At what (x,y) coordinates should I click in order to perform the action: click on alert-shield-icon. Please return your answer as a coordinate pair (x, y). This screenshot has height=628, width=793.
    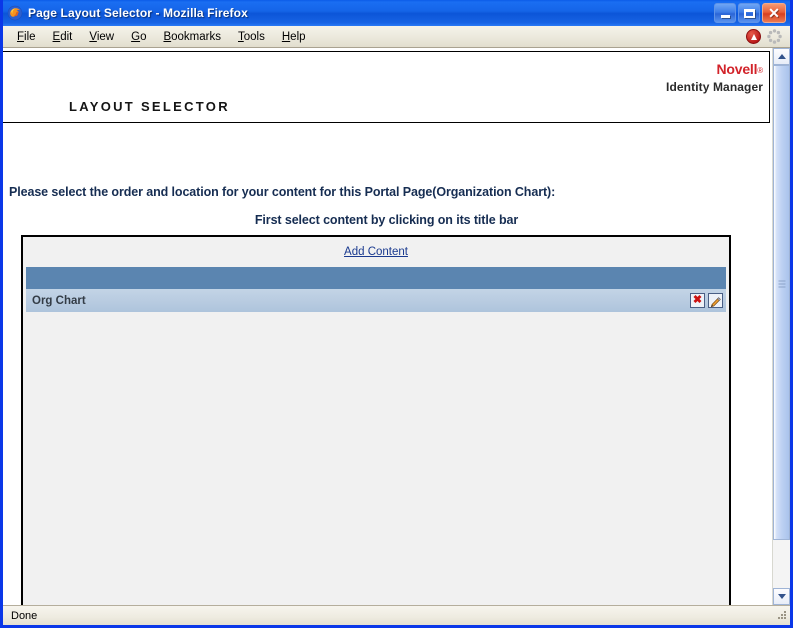
    Looking at the image, I should click on (753, 36).